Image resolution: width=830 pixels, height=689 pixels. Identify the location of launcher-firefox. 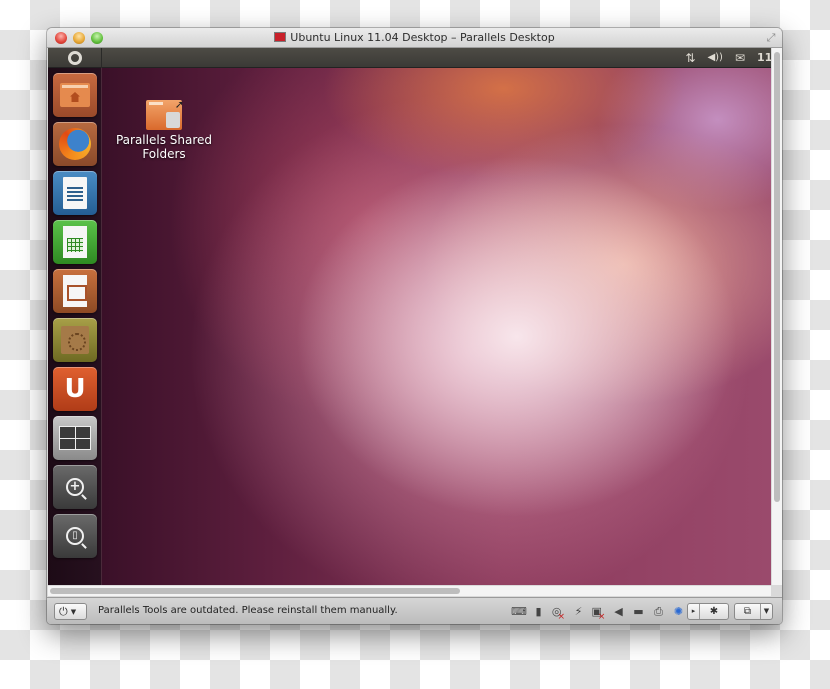
(75, 144).